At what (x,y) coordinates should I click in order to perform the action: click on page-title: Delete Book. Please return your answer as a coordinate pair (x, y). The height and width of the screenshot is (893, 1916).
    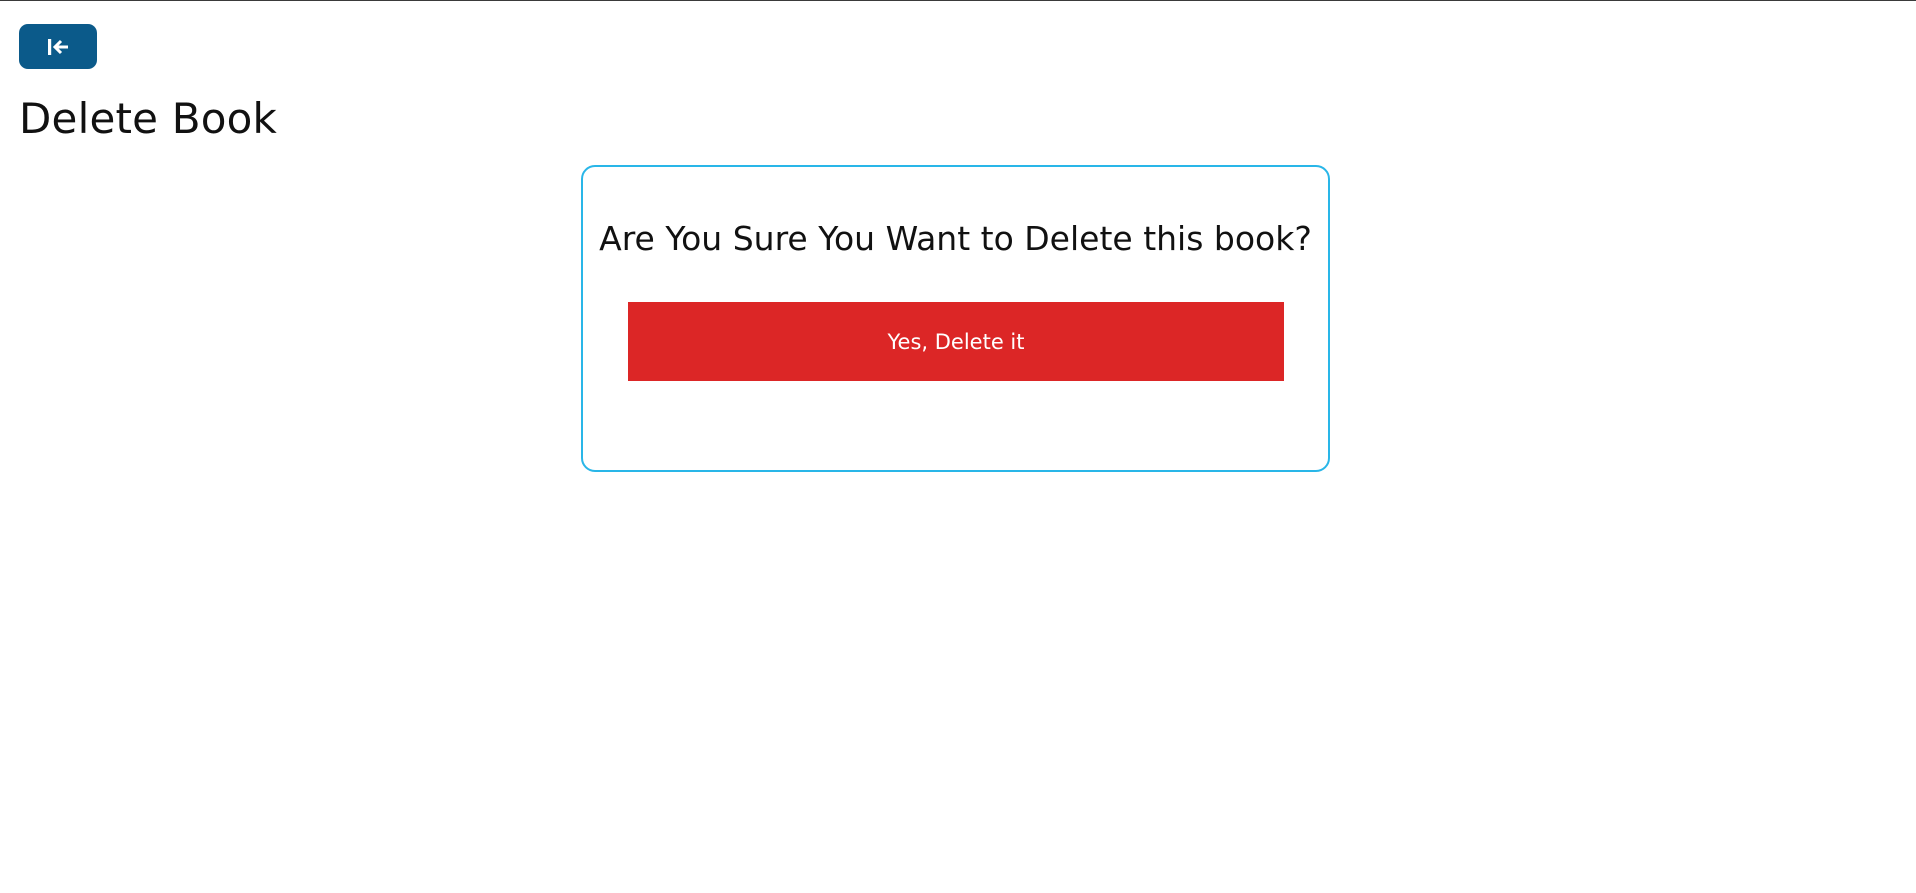
    Looking at the image, I should click on (148, 118).